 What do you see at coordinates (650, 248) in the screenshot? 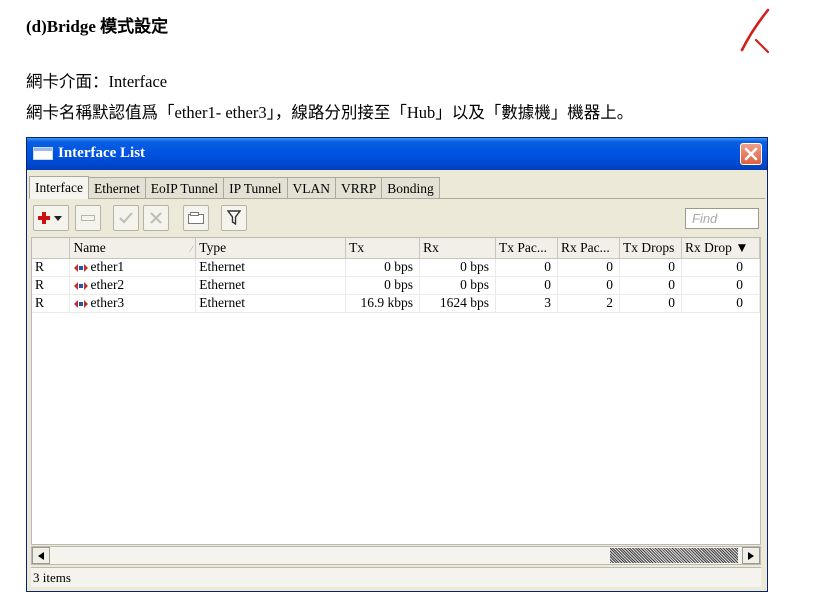
I see `column-tx-drops: Tx Drops` at bounding box center [650, 248].